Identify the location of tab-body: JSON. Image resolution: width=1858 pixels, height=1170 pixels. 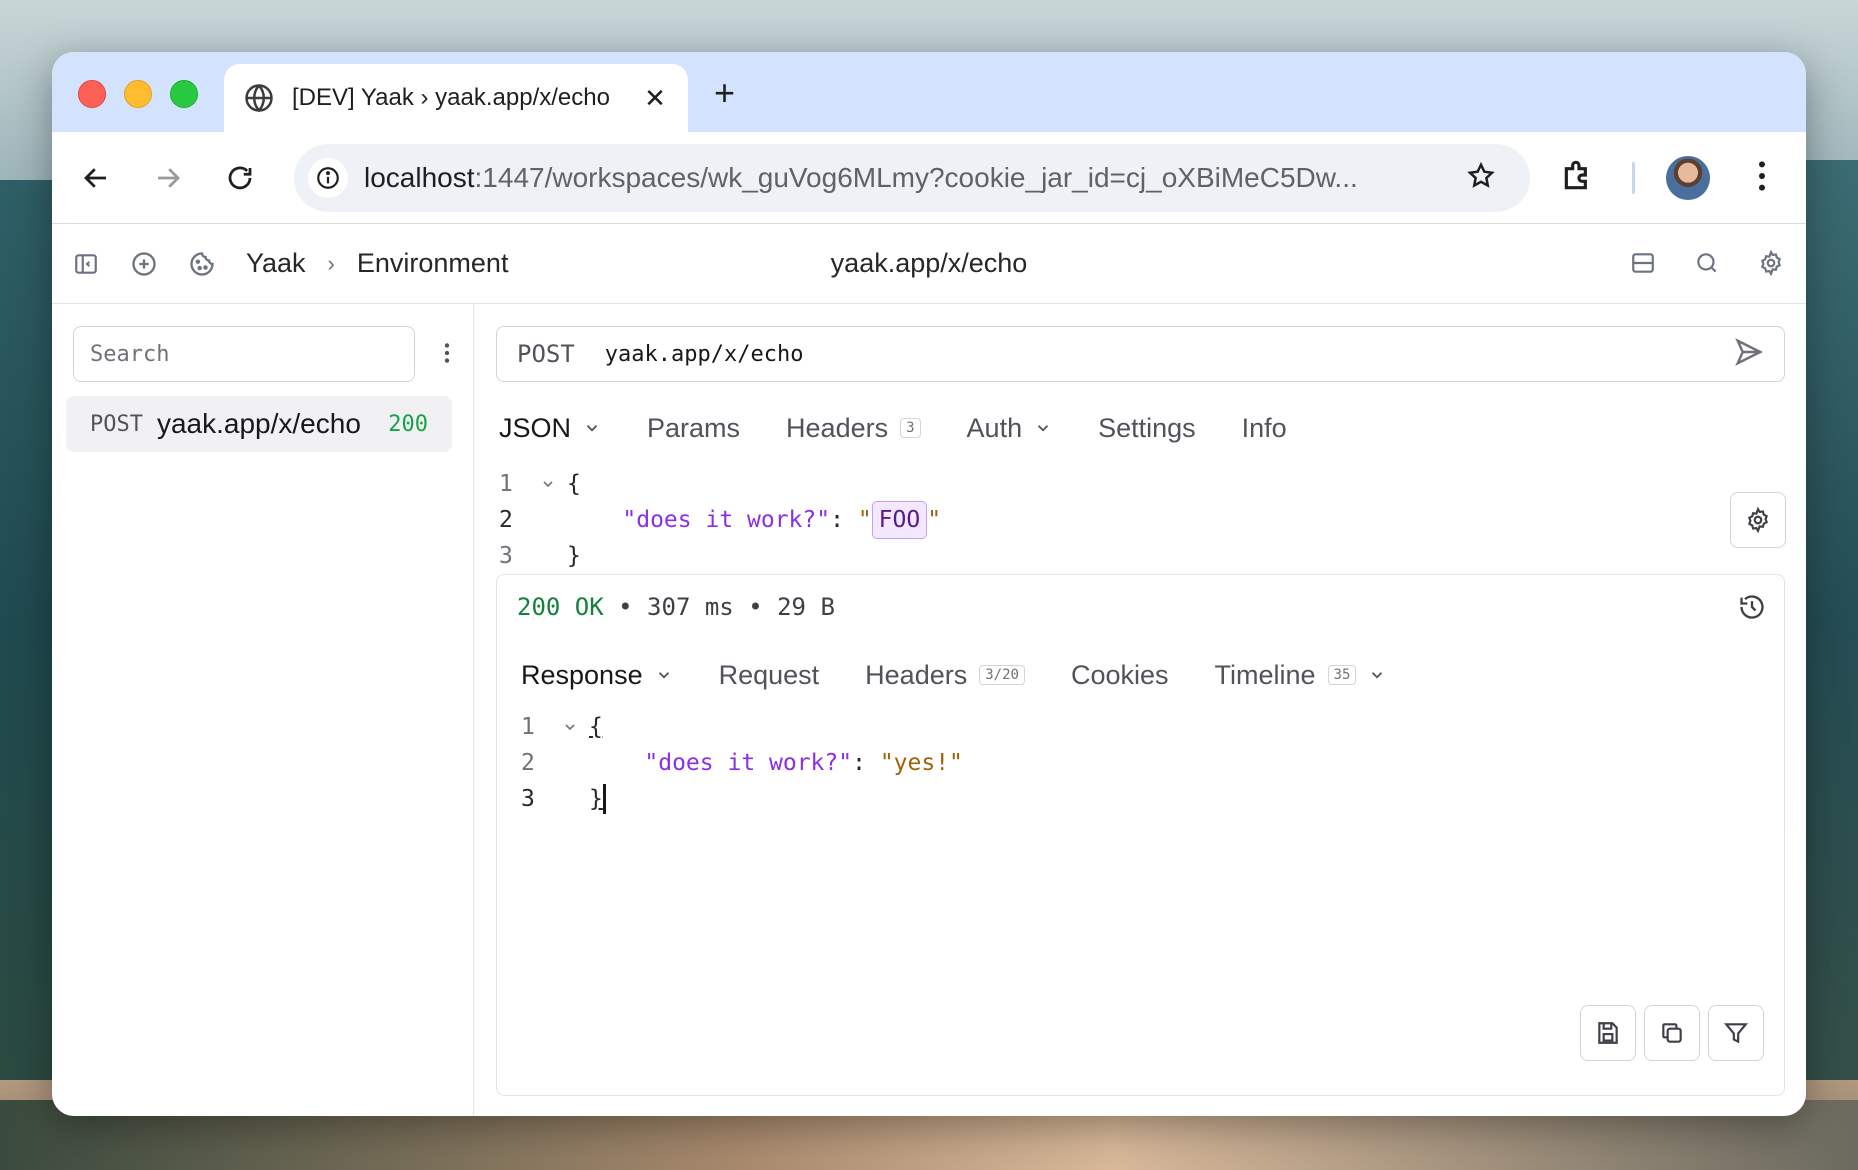
(550, 428).